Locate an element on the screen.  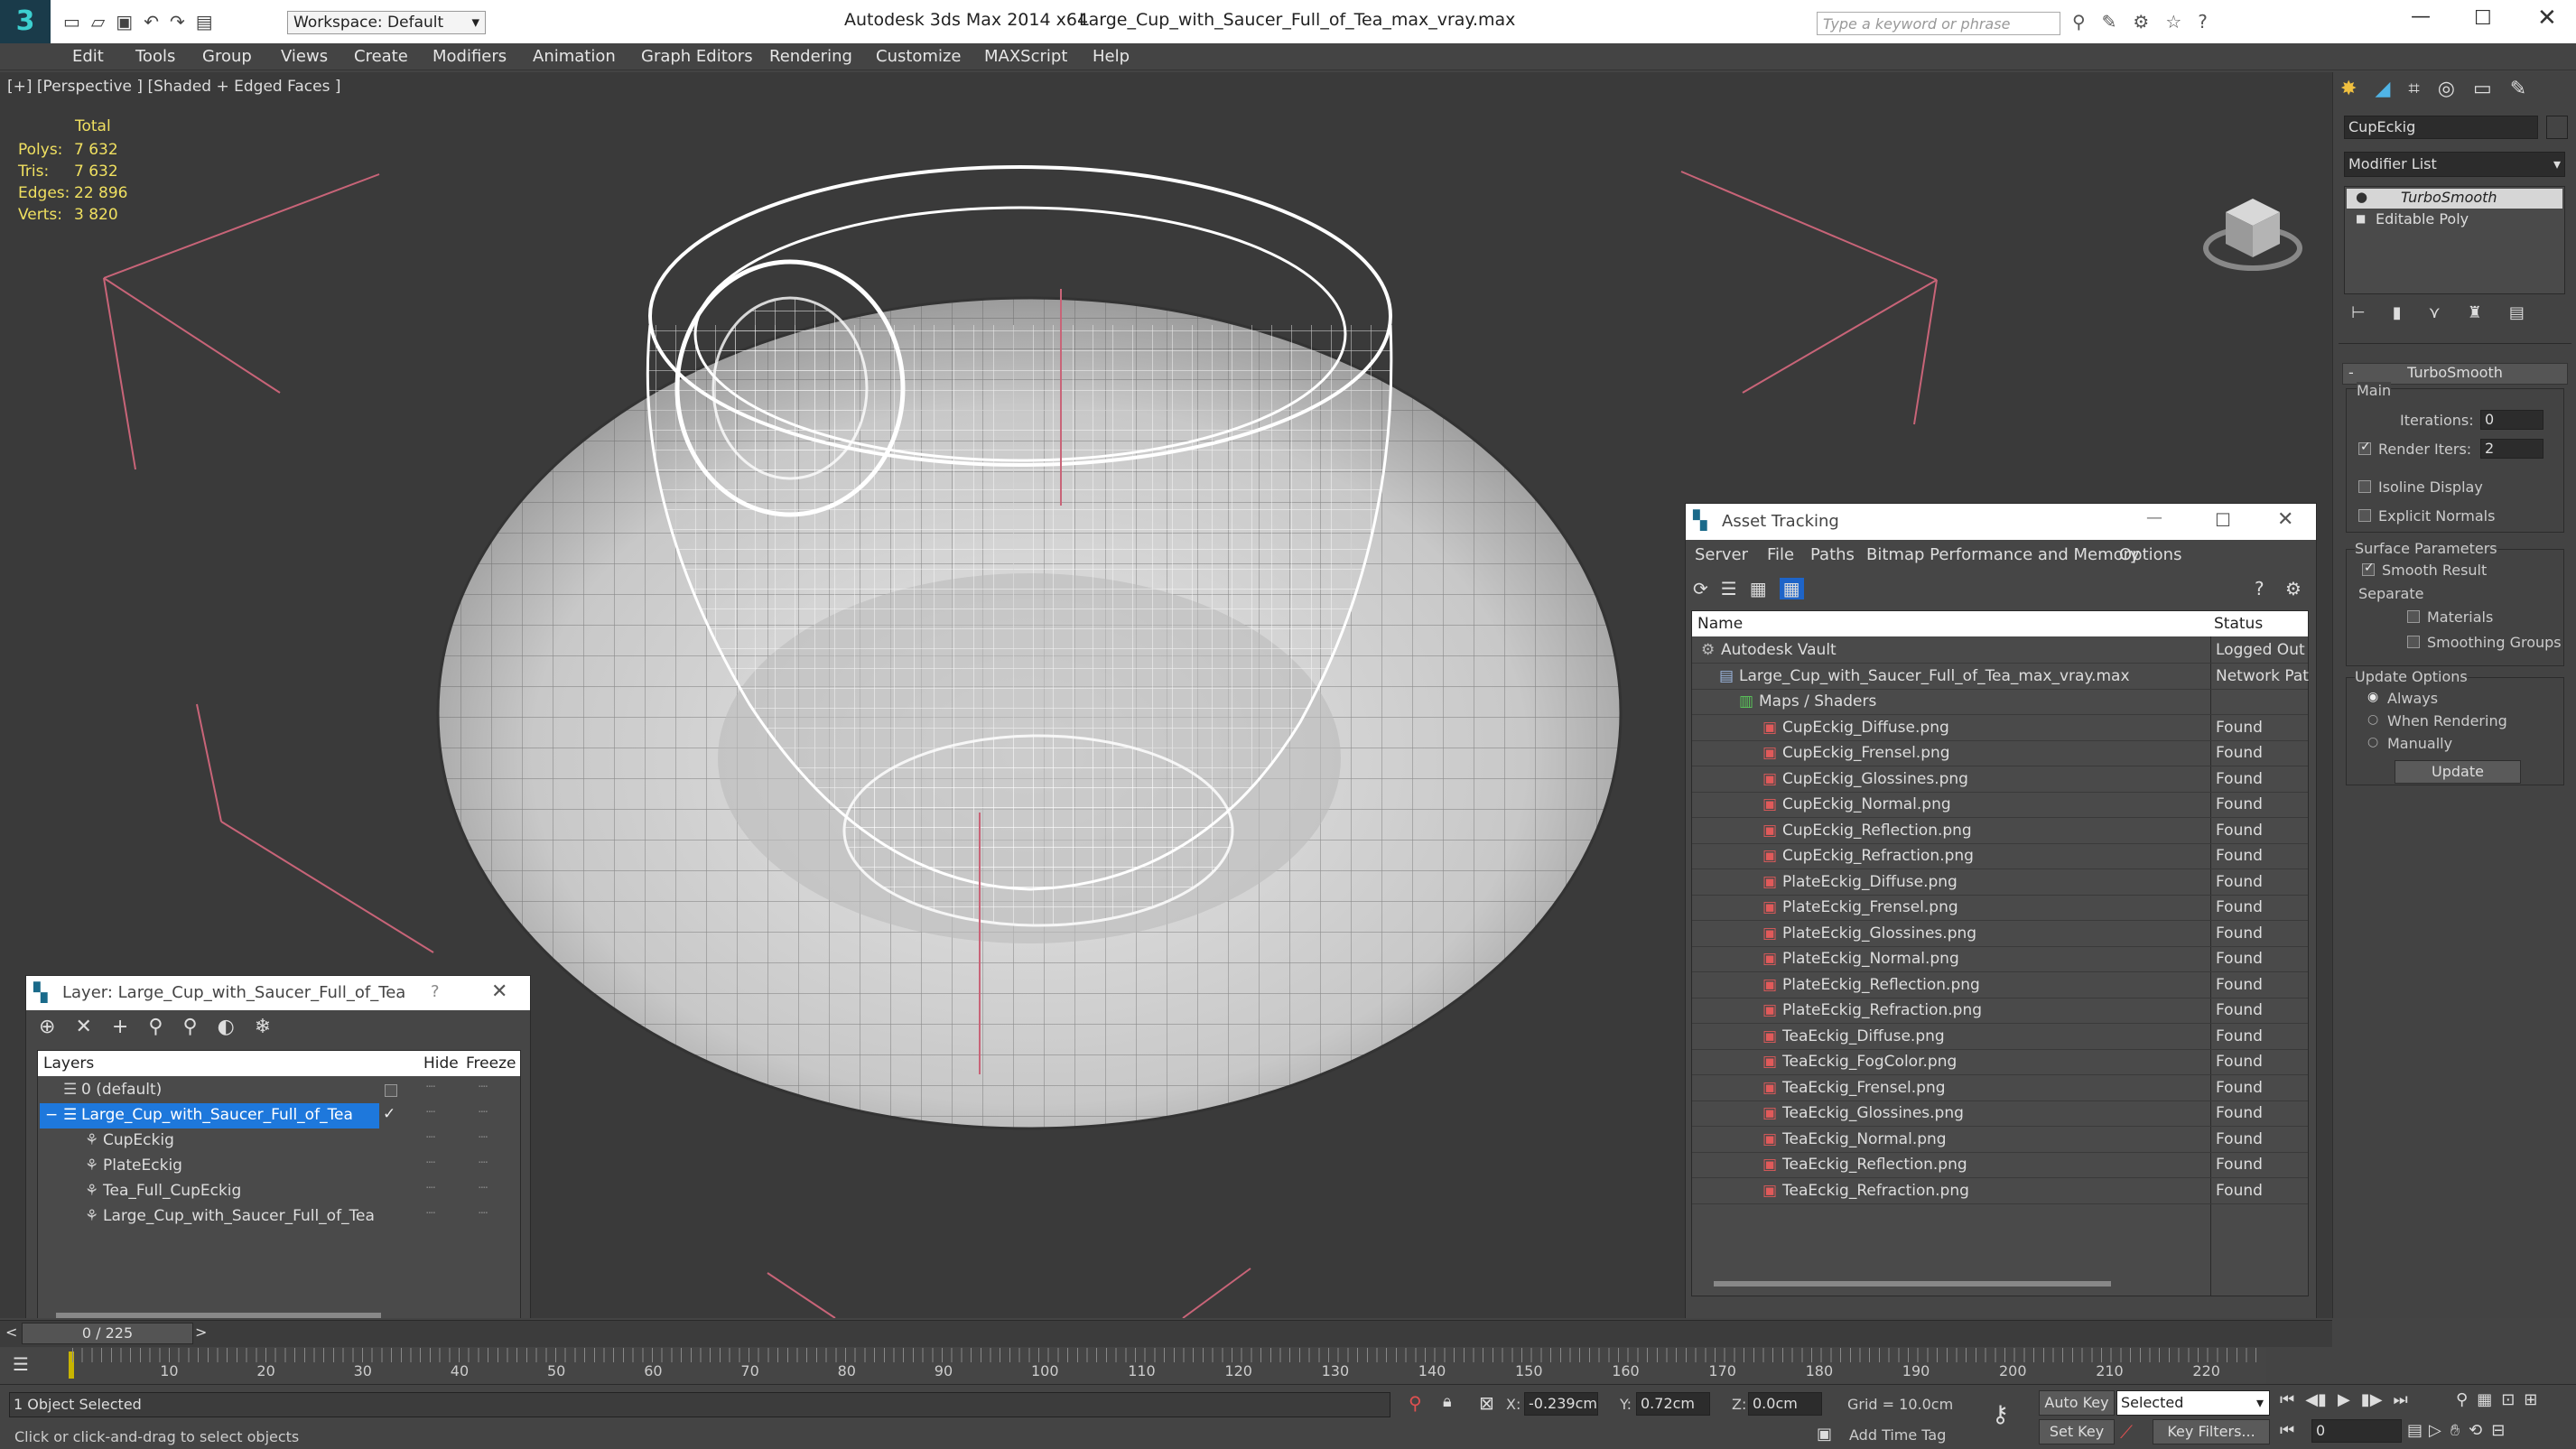
star-icon: ☆ is located at coordinates (2173, 22).